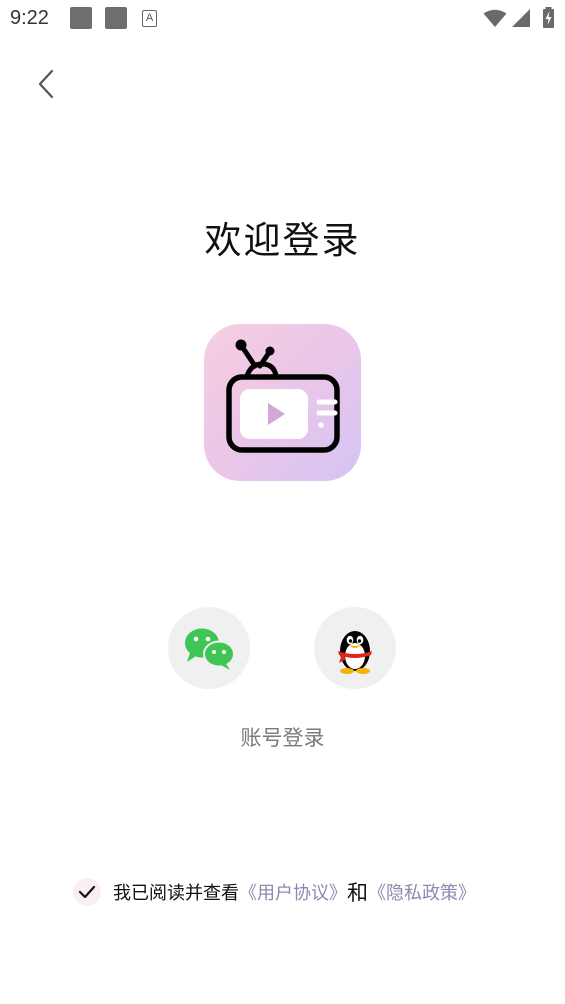  I want to click on wechat-icon, so click(210, 649).